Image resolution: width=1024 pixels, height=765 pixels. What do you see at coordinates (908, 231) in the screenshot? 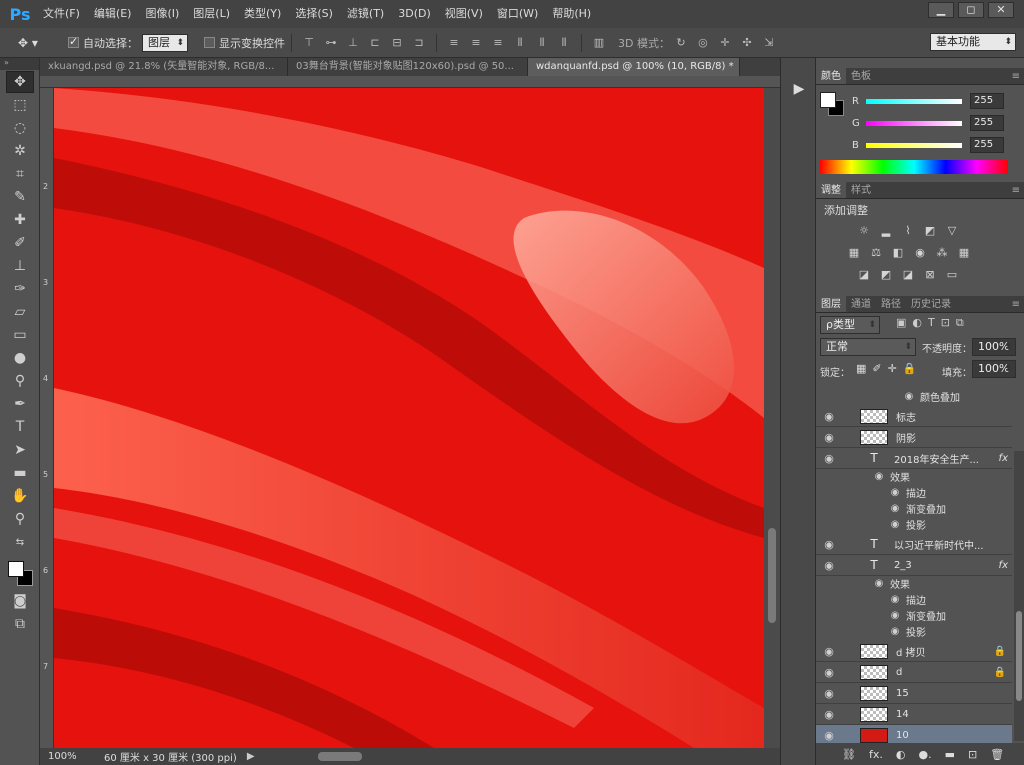
I see `curves-icon: ⌇` at bounding box center [908, 231].